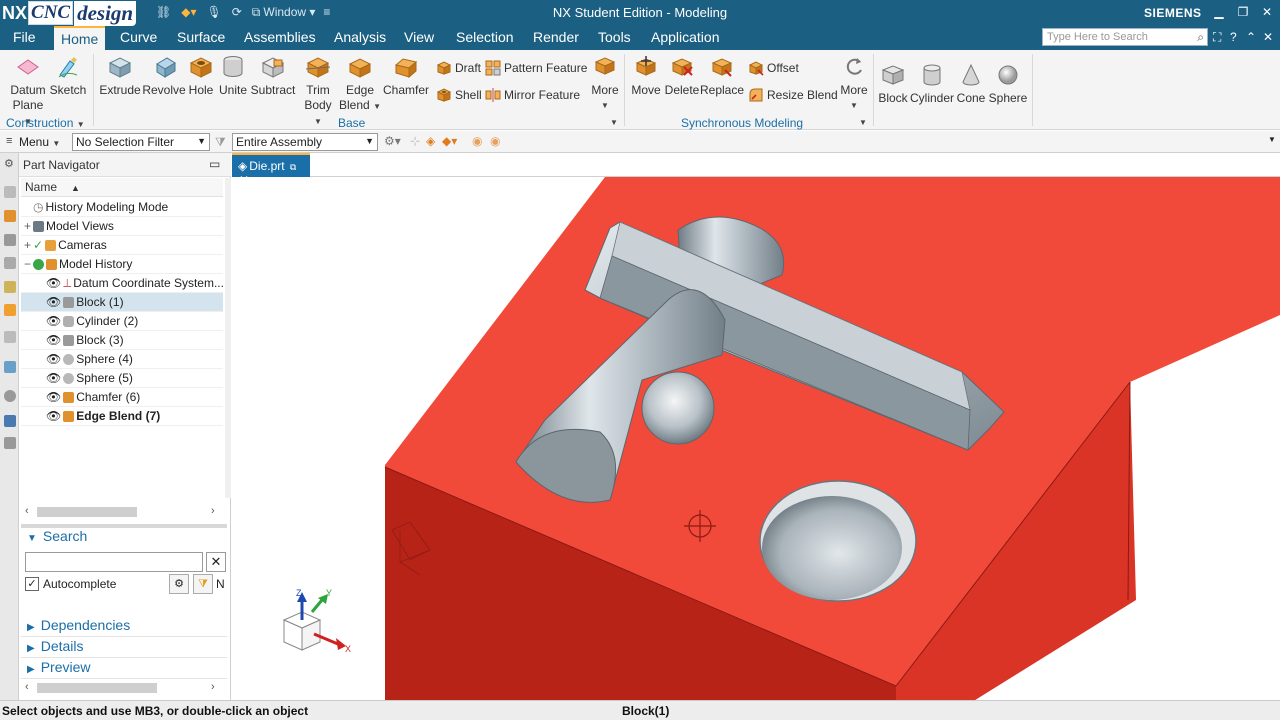  What do you see at coordinates (203, 584) in the screenshot?
I see `search-filter-icon: ⧩` at bounding box center [203, 584].